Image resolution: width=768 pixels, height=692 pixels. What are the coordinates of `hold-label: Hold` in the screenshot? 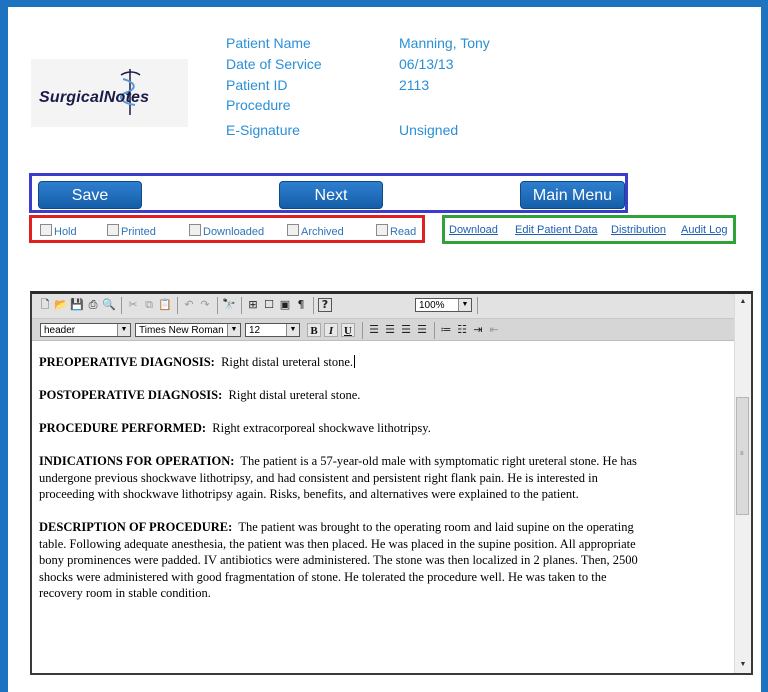 It's located at (65, 232).